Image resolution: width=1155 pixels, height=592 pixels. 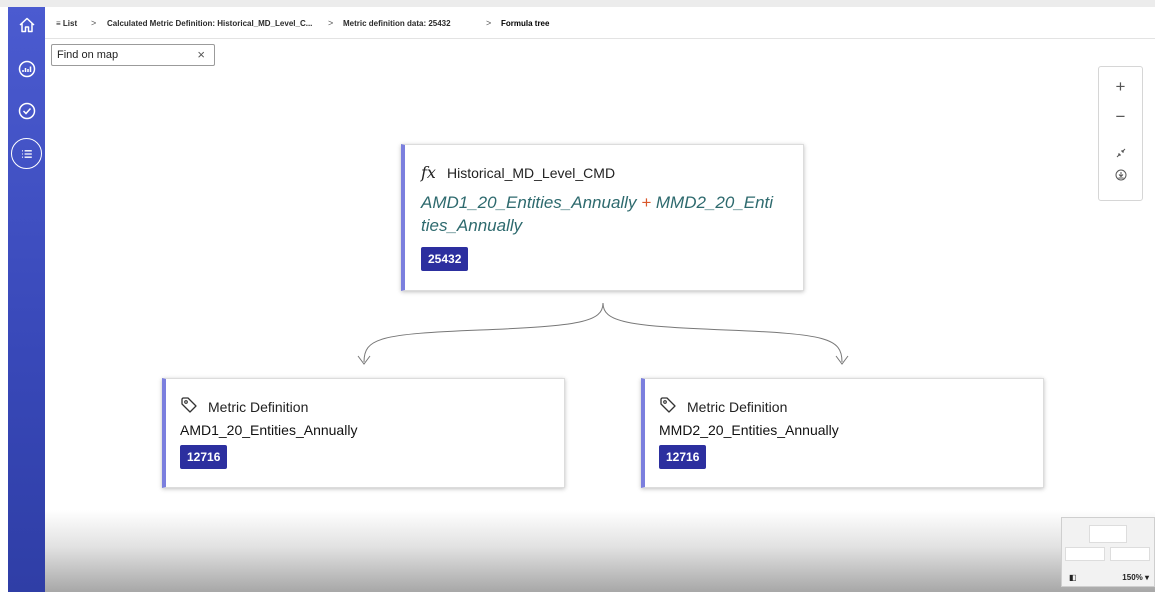 I want to click on zoom-out-button: −, so click(x=1120, y=117).